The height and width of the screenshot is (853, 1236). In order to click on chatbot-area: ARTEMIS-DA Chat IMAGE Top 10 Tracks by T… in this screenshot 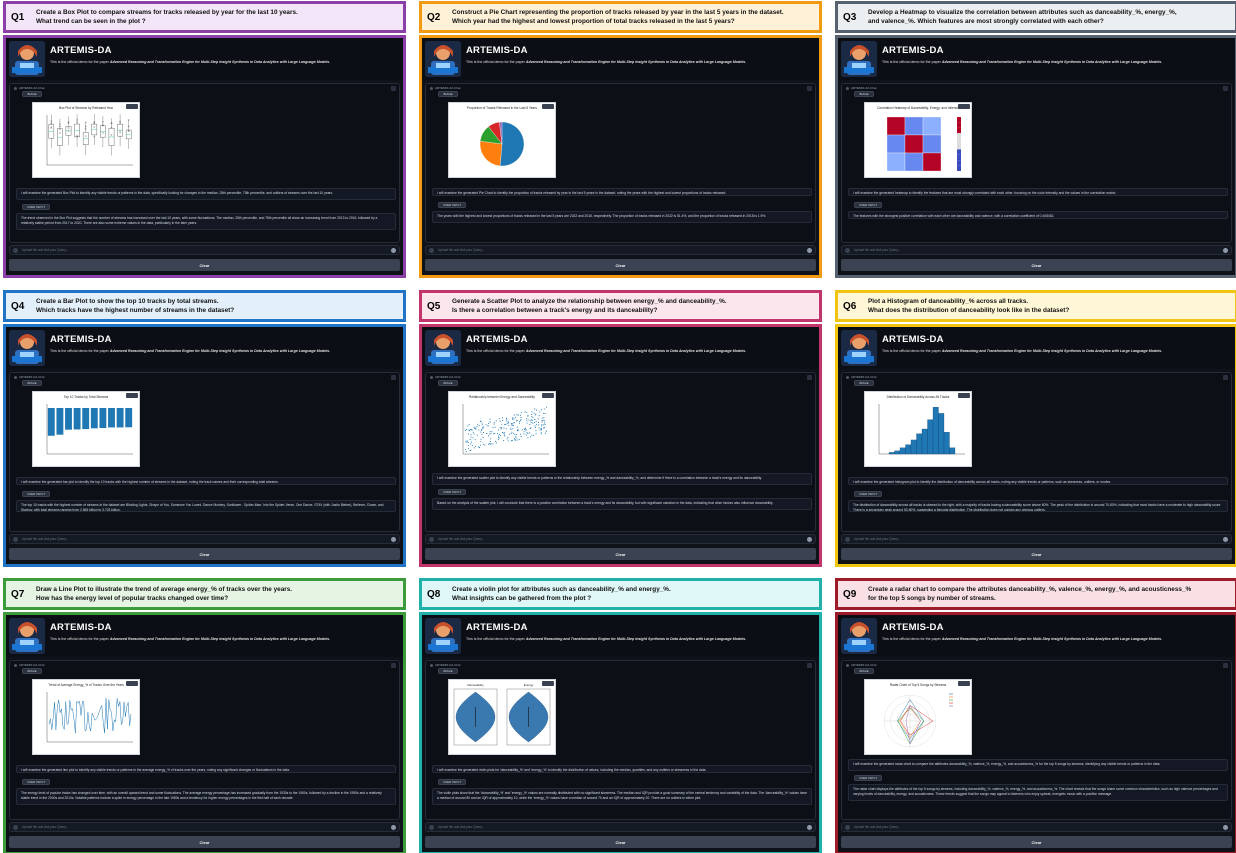, I will do `click(204, 452)`.